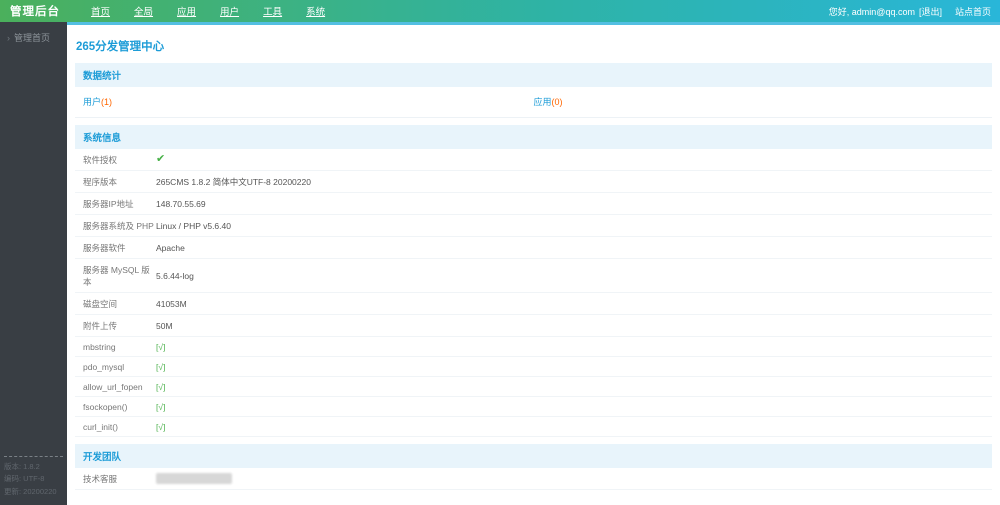 This screenshot has height=505, width=1000. I want to click on sidebar-version-info: 版本: 1.8.2 编码: UTF-8 更新: 20200220, so click(33, 476).